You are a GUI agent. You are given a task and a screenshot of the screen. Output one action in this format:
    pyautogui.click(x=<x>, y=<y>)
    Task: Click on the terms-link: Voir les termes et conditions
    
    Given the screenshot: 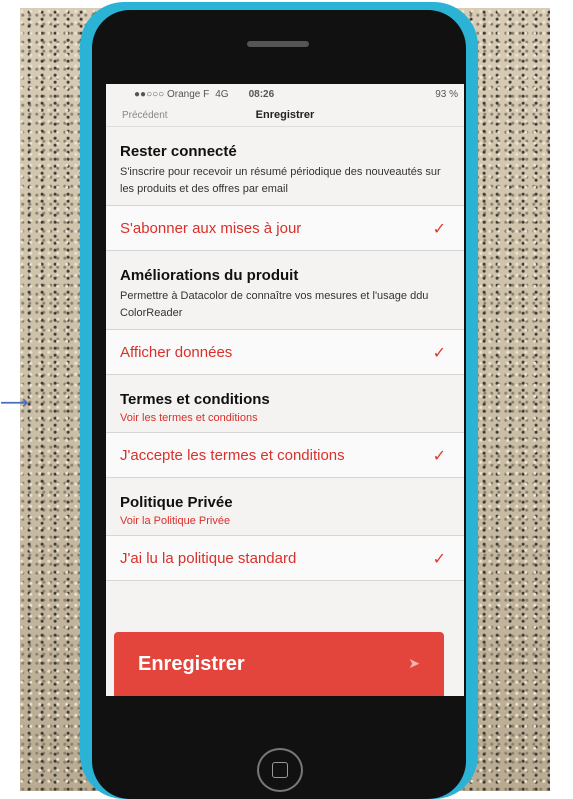 What is the action you would take?
    pyautogui.click(x=285, y=418)
    